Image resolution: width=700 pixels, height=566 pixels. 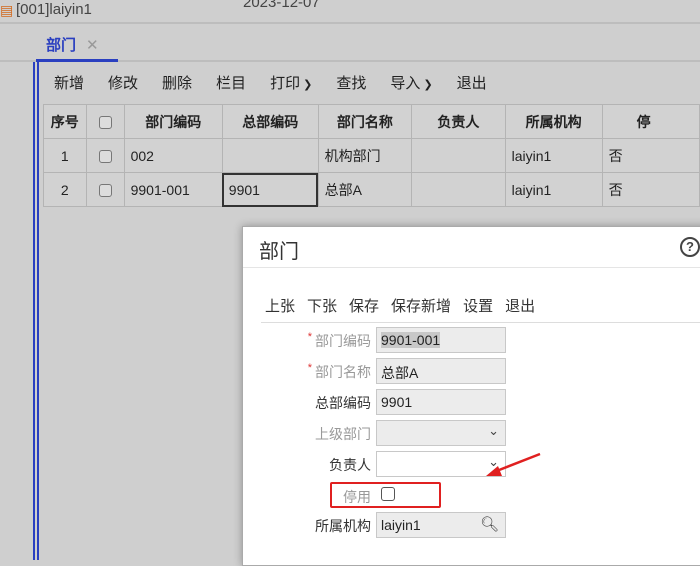 I want to click on name-label-text: 部门名称, so click(x=343, y=372).